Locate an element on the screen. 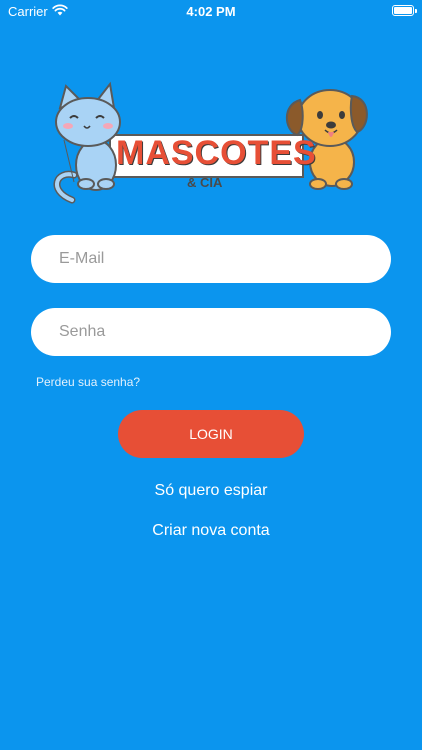 This screenshot has width=422, height=750. email-input is located at coordinates (211, 259).